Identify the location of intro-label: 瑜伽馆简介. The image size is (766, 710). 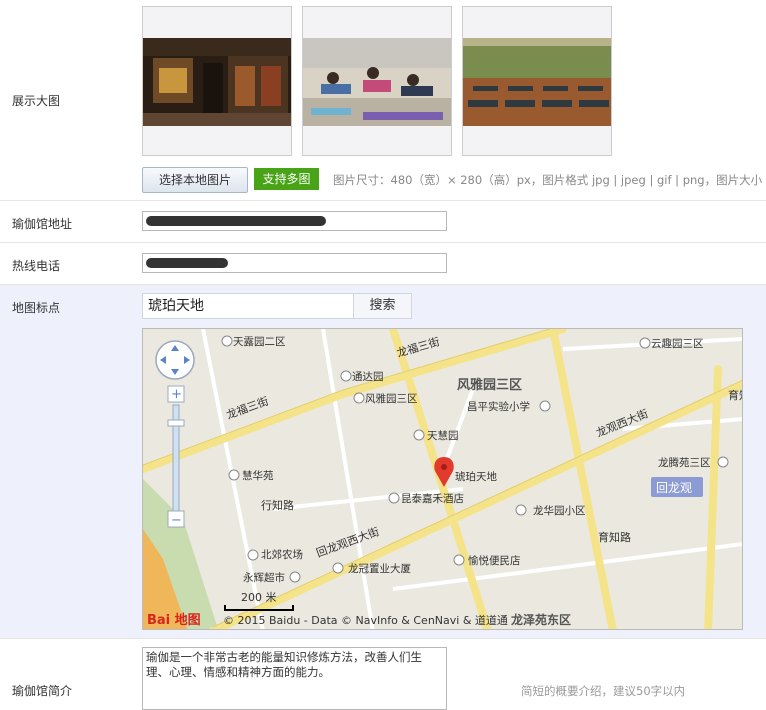
(42, 691).